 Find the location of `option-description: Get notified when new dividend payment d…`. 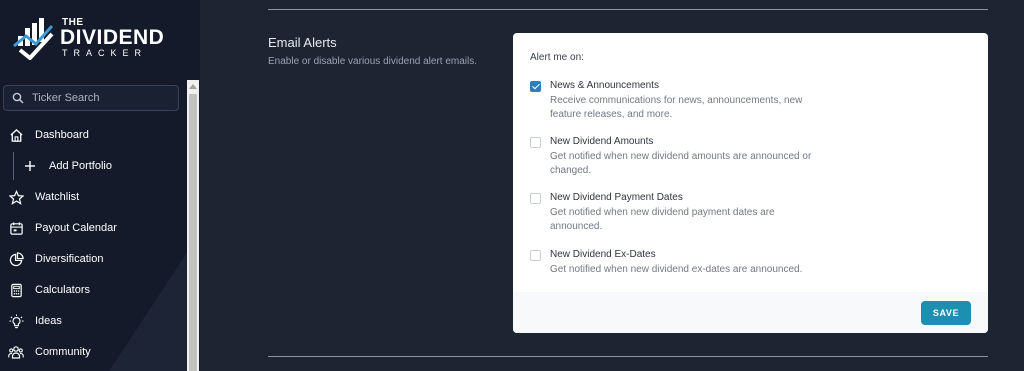

option-description: Get notified when new dividend payment d… is located at coordinates (662, 219).